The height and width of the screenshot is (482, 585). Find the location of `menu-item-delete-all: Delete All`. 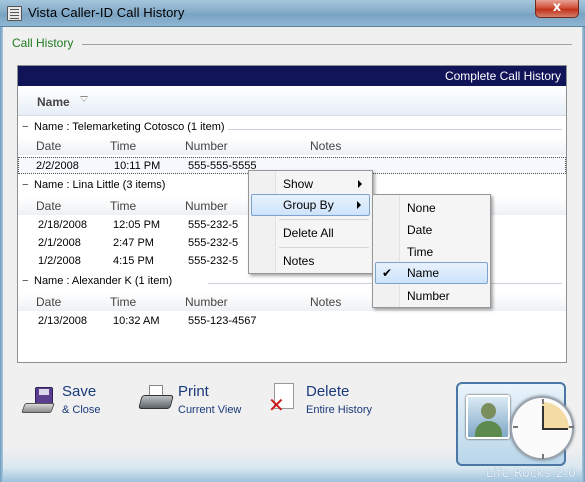

menu-item-delete-all: Delete All is located at coordinates (310, 233).